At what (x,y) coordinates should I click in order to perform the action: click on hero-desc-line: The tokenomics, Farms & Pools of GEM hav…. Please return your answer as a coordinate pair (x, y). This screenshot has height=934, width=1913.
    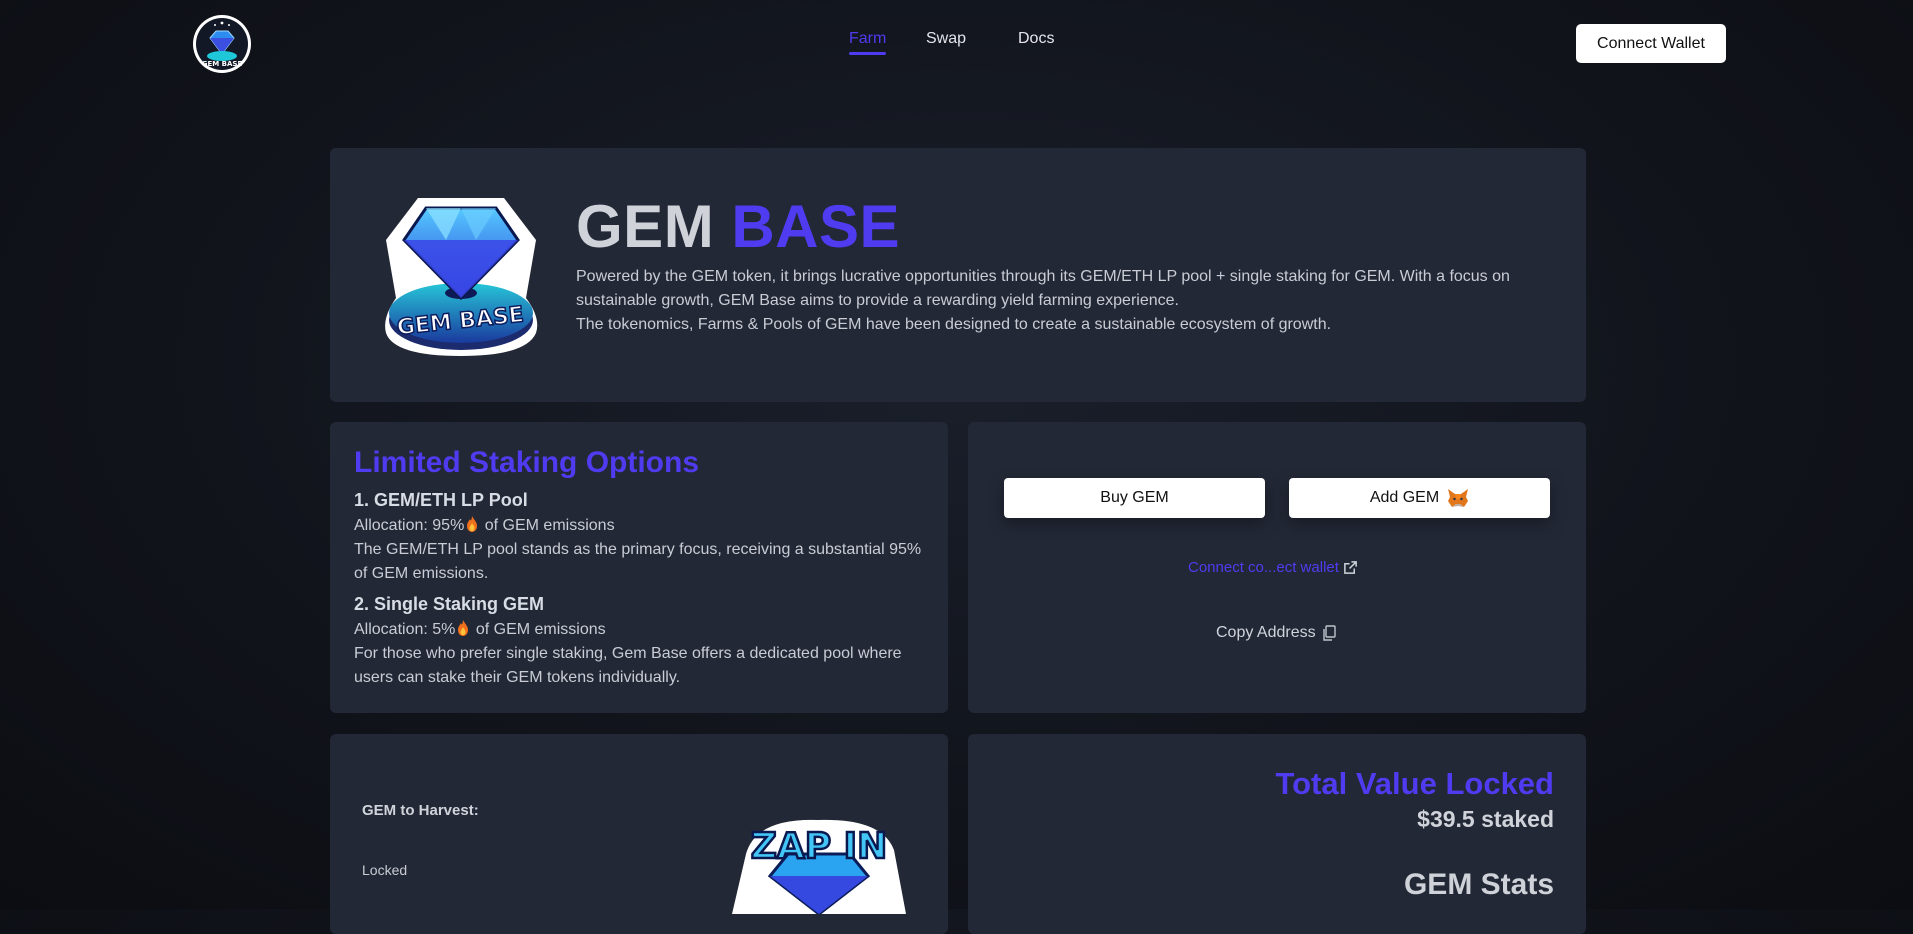
    Looking at the image, I should click on (954, 324).